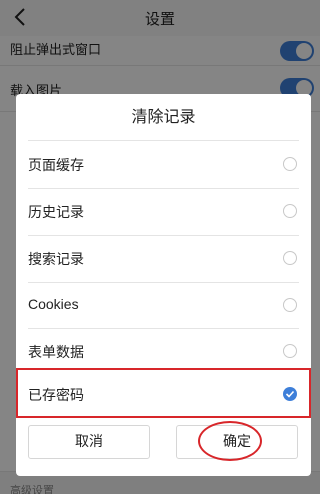  Describe the element at coordinates (163, 305) in the screenshot. I see `option-cookies: Cookies` at that location.